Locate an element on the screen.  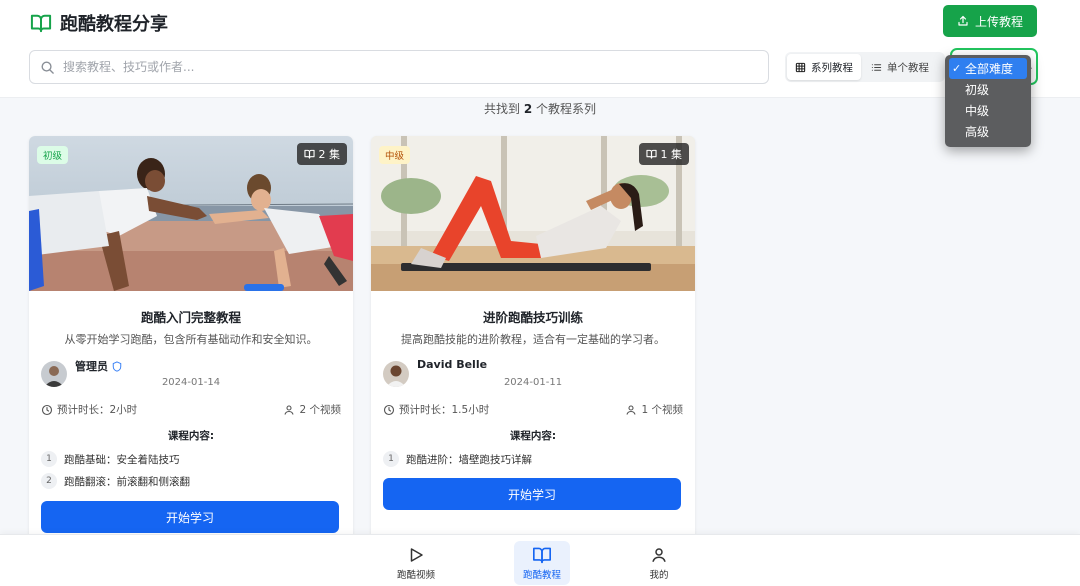
duration: 预计时长：1.5小时 is located at coordinates (436, 409).